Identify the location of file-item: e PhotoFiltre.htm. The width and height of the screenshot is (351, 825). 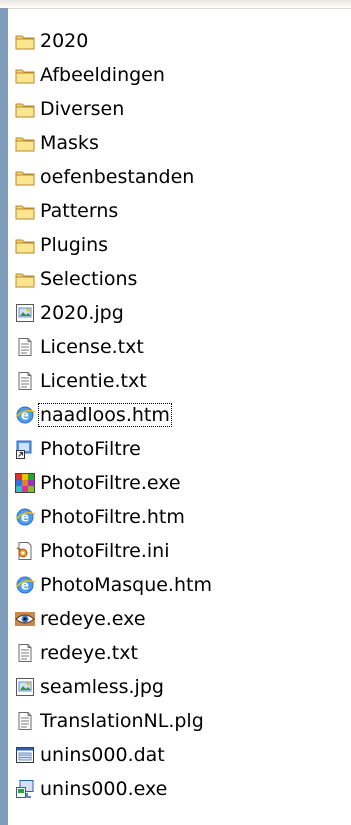
(179, 517).